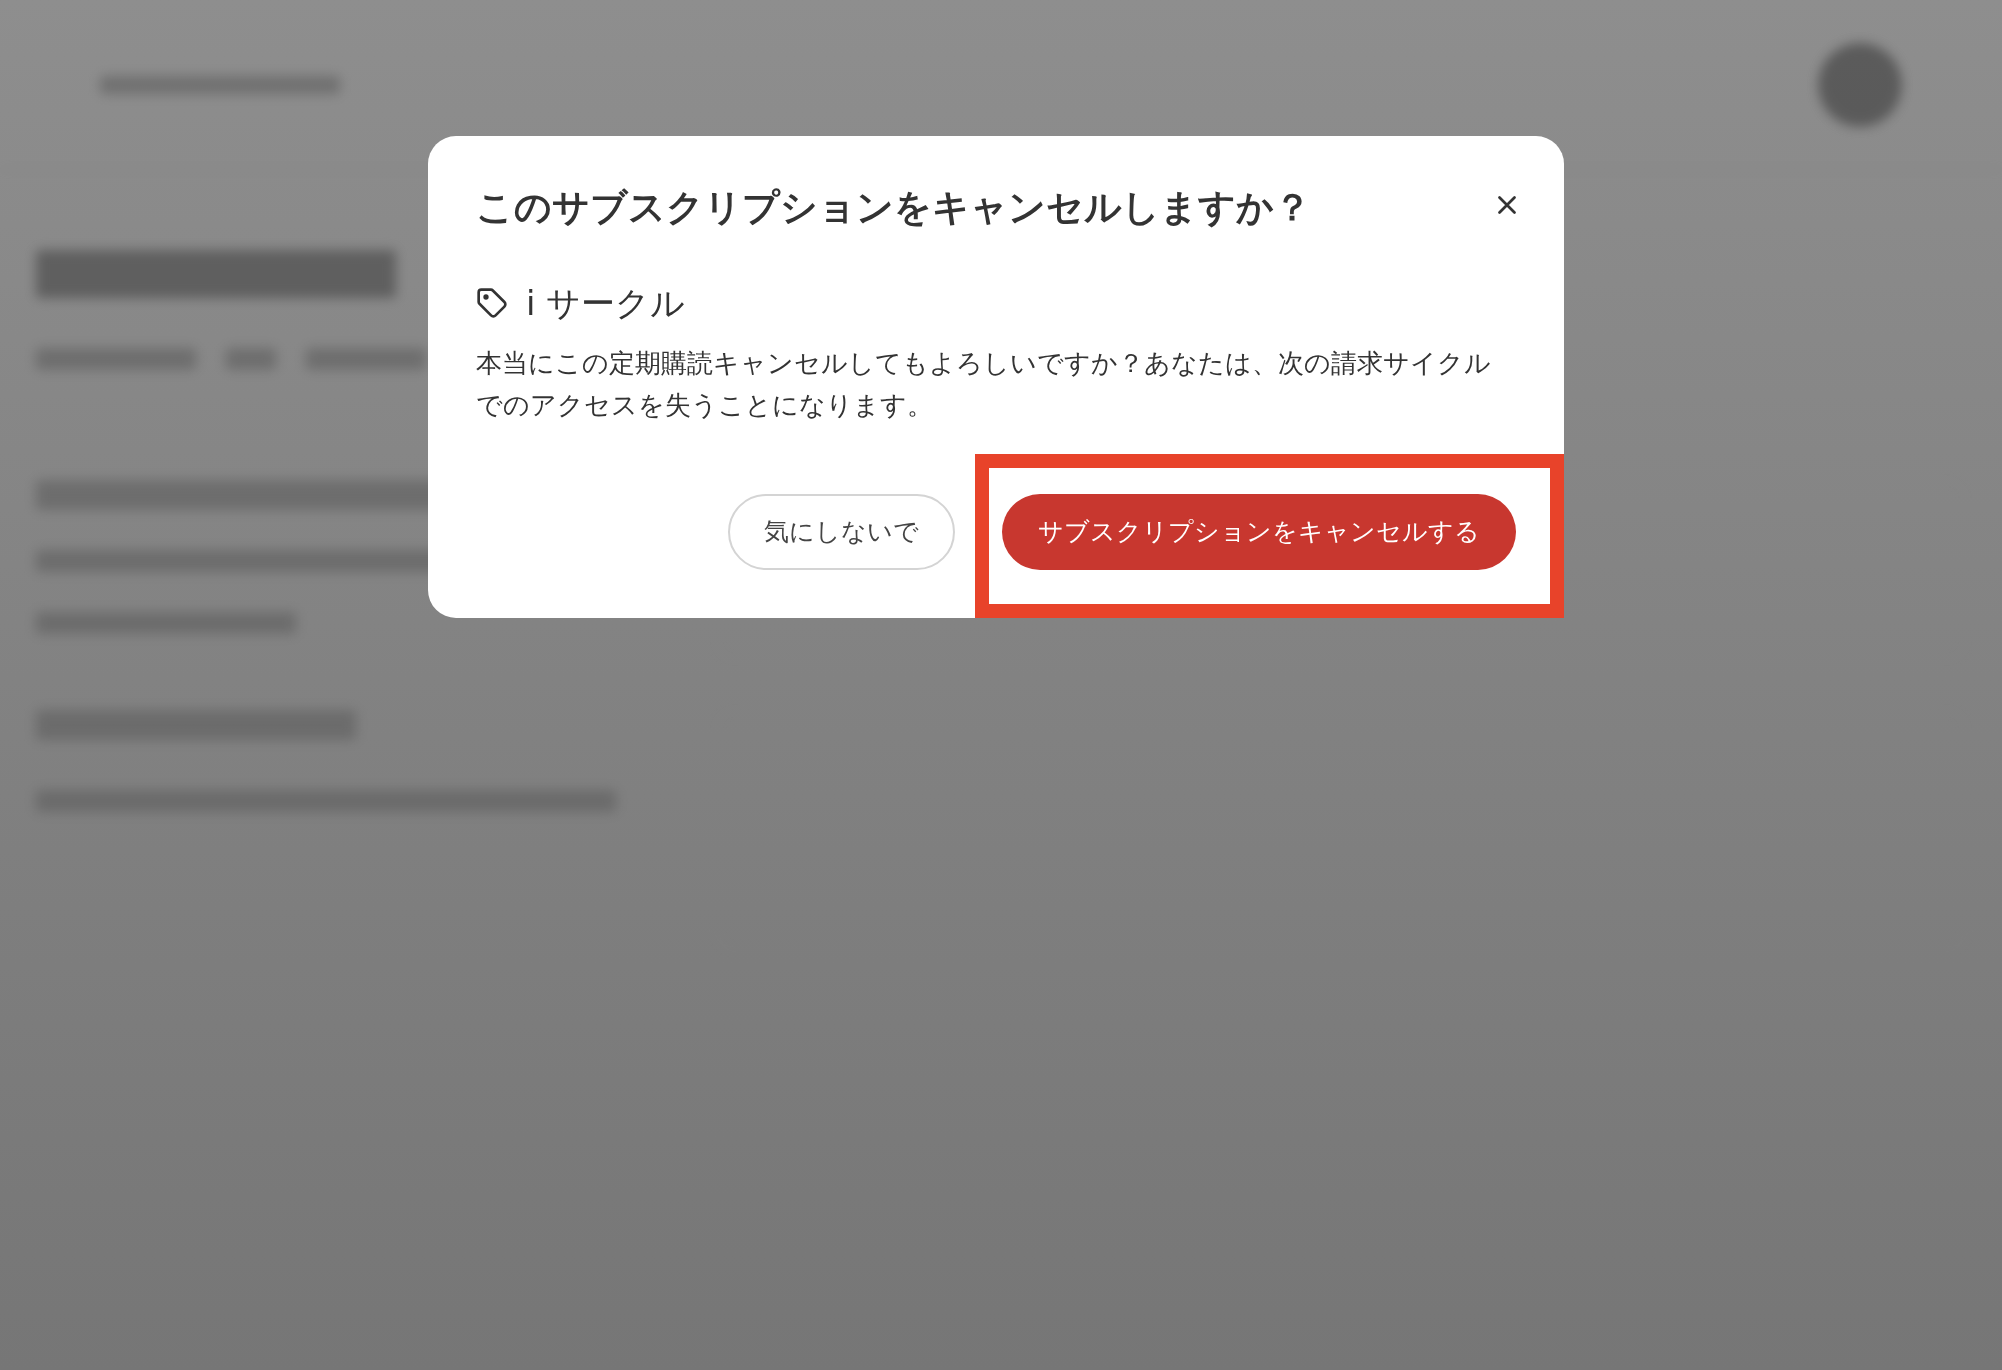  Describe the element at coordinates (492, 303) in the screenshot. I see `tag-icon` at that location.